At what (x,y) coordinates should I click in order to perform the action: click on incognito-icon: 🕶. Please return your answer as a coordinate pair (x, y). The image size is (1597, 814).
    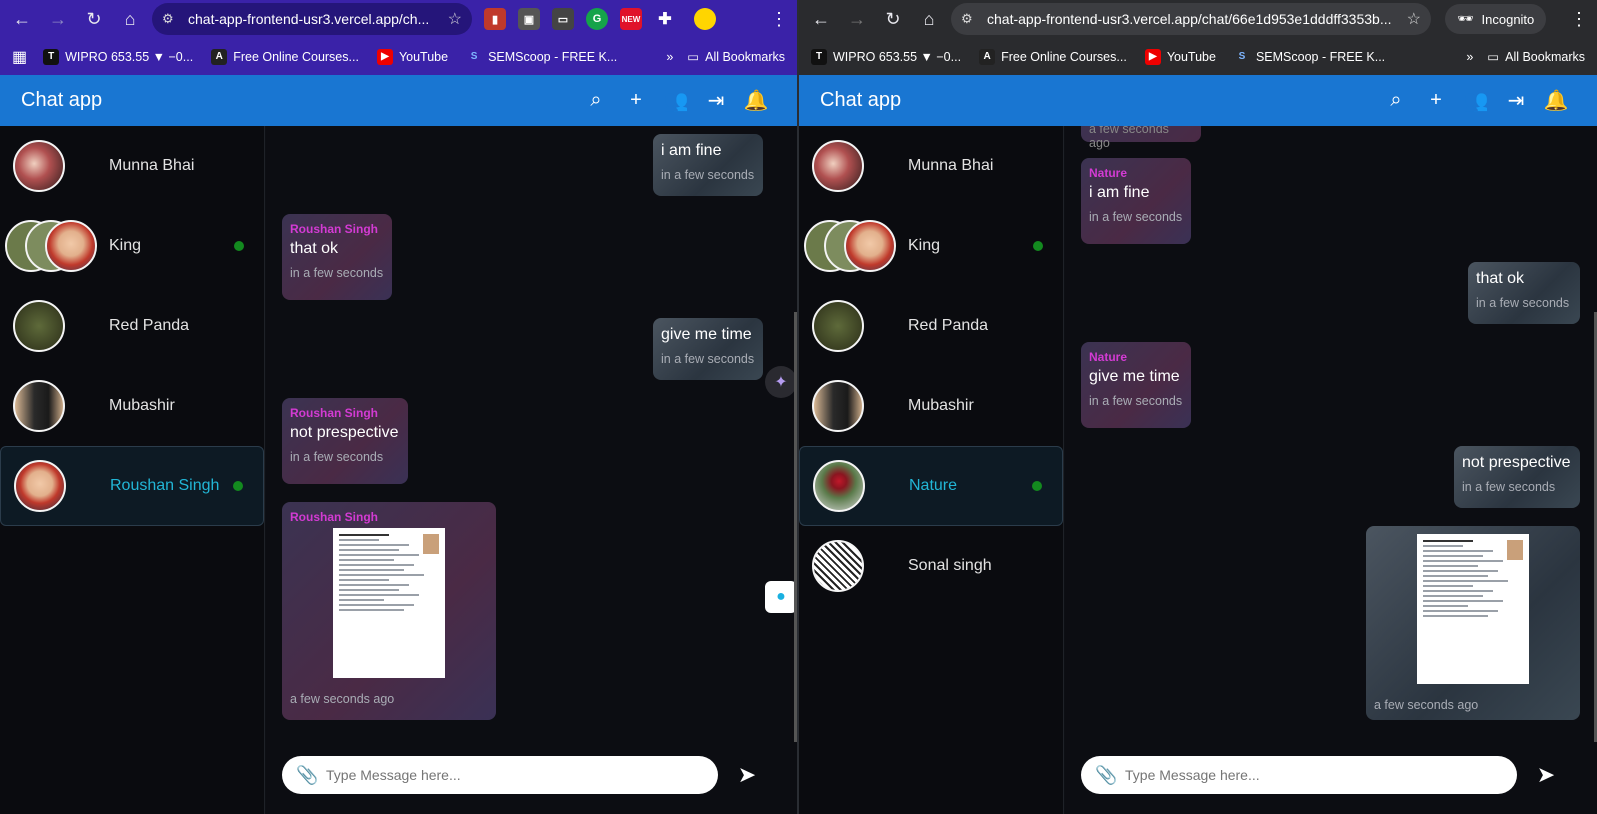
    Looking at the image, I should click on (1465, 18).